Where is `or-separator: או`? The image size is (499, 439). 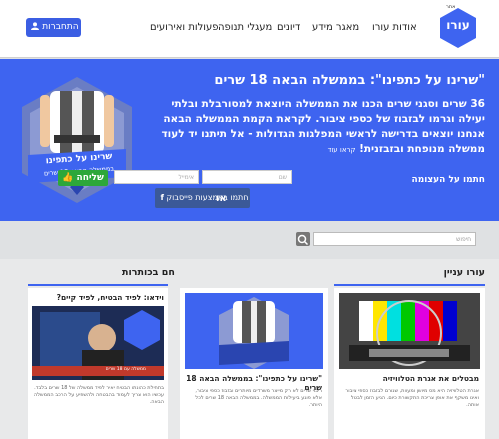 or-separator: או is located at coordinates (221, 198).